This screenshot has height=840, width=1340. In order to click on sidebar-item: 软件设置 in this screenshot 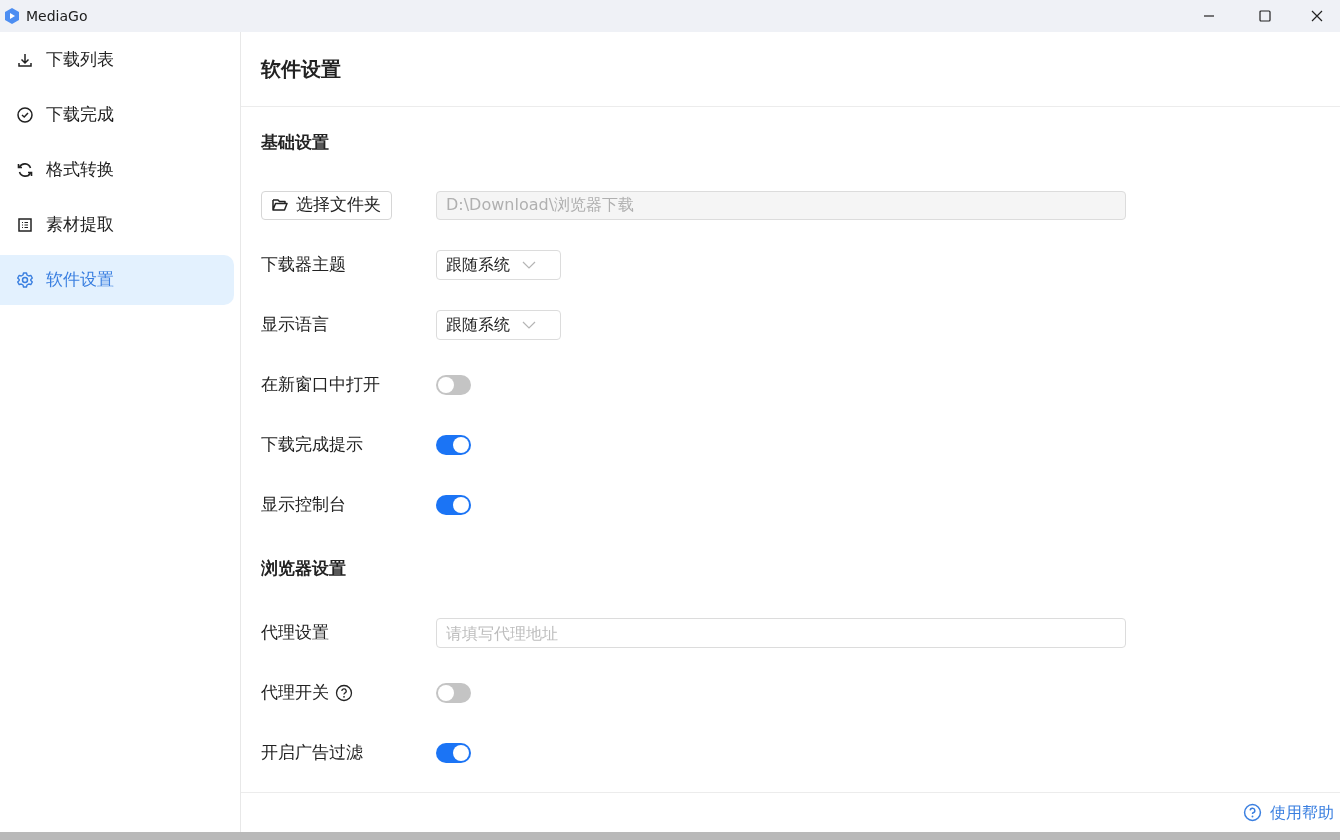, I will do `click(117, 280)`.